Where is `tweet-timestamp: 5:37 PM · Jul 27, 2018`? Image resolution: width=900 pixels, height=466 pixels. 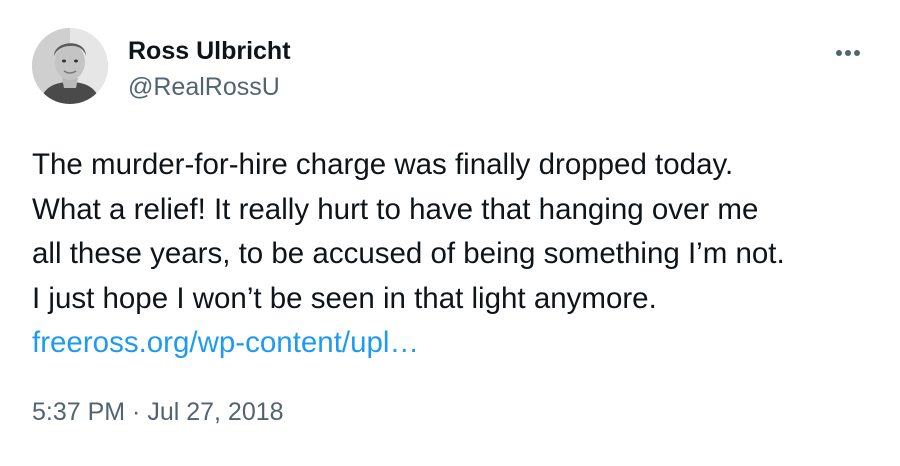
tweet-timestamp: 5:37 PM · Jul 27, 2018 is located at coordinates (158, 412).